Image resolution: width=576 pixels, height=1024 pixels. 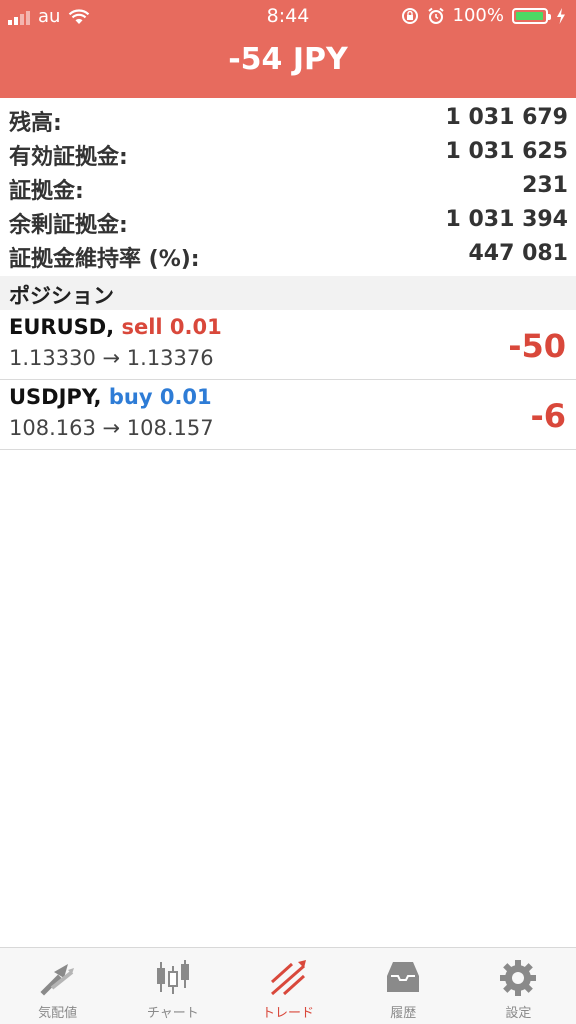 I want to click on tab-settings: 設定, so click(x=518, y=986).